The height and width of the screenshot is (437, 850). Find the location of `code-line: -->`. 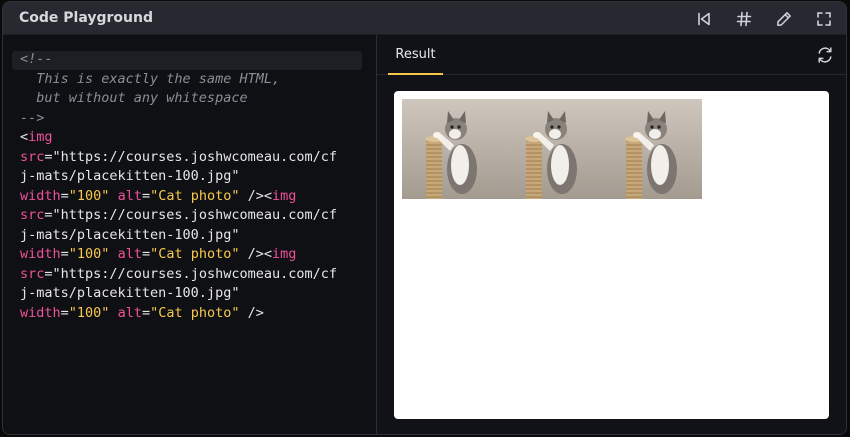

code-line: --> is located at coordinates (32, 117).